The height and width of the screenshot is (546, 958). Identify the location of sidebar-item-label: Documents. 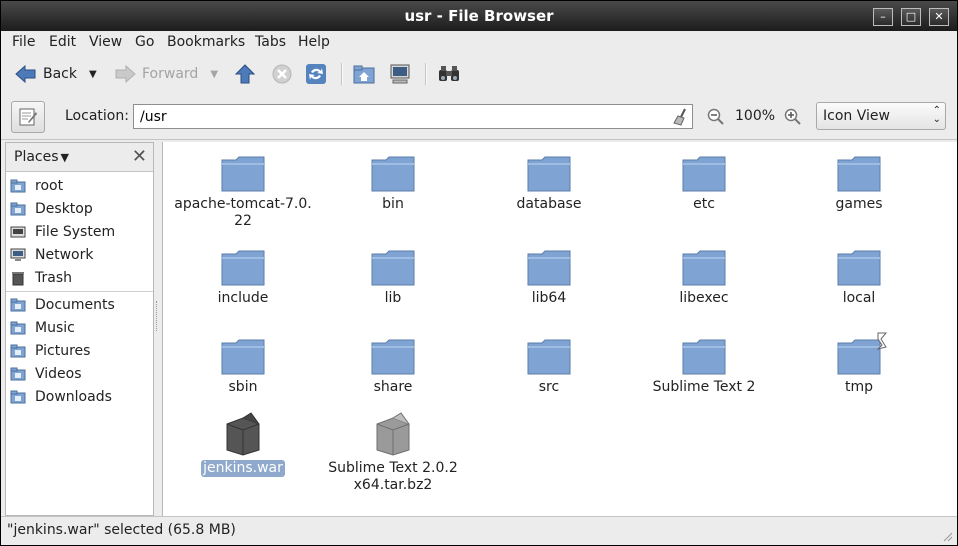
(75, 305).